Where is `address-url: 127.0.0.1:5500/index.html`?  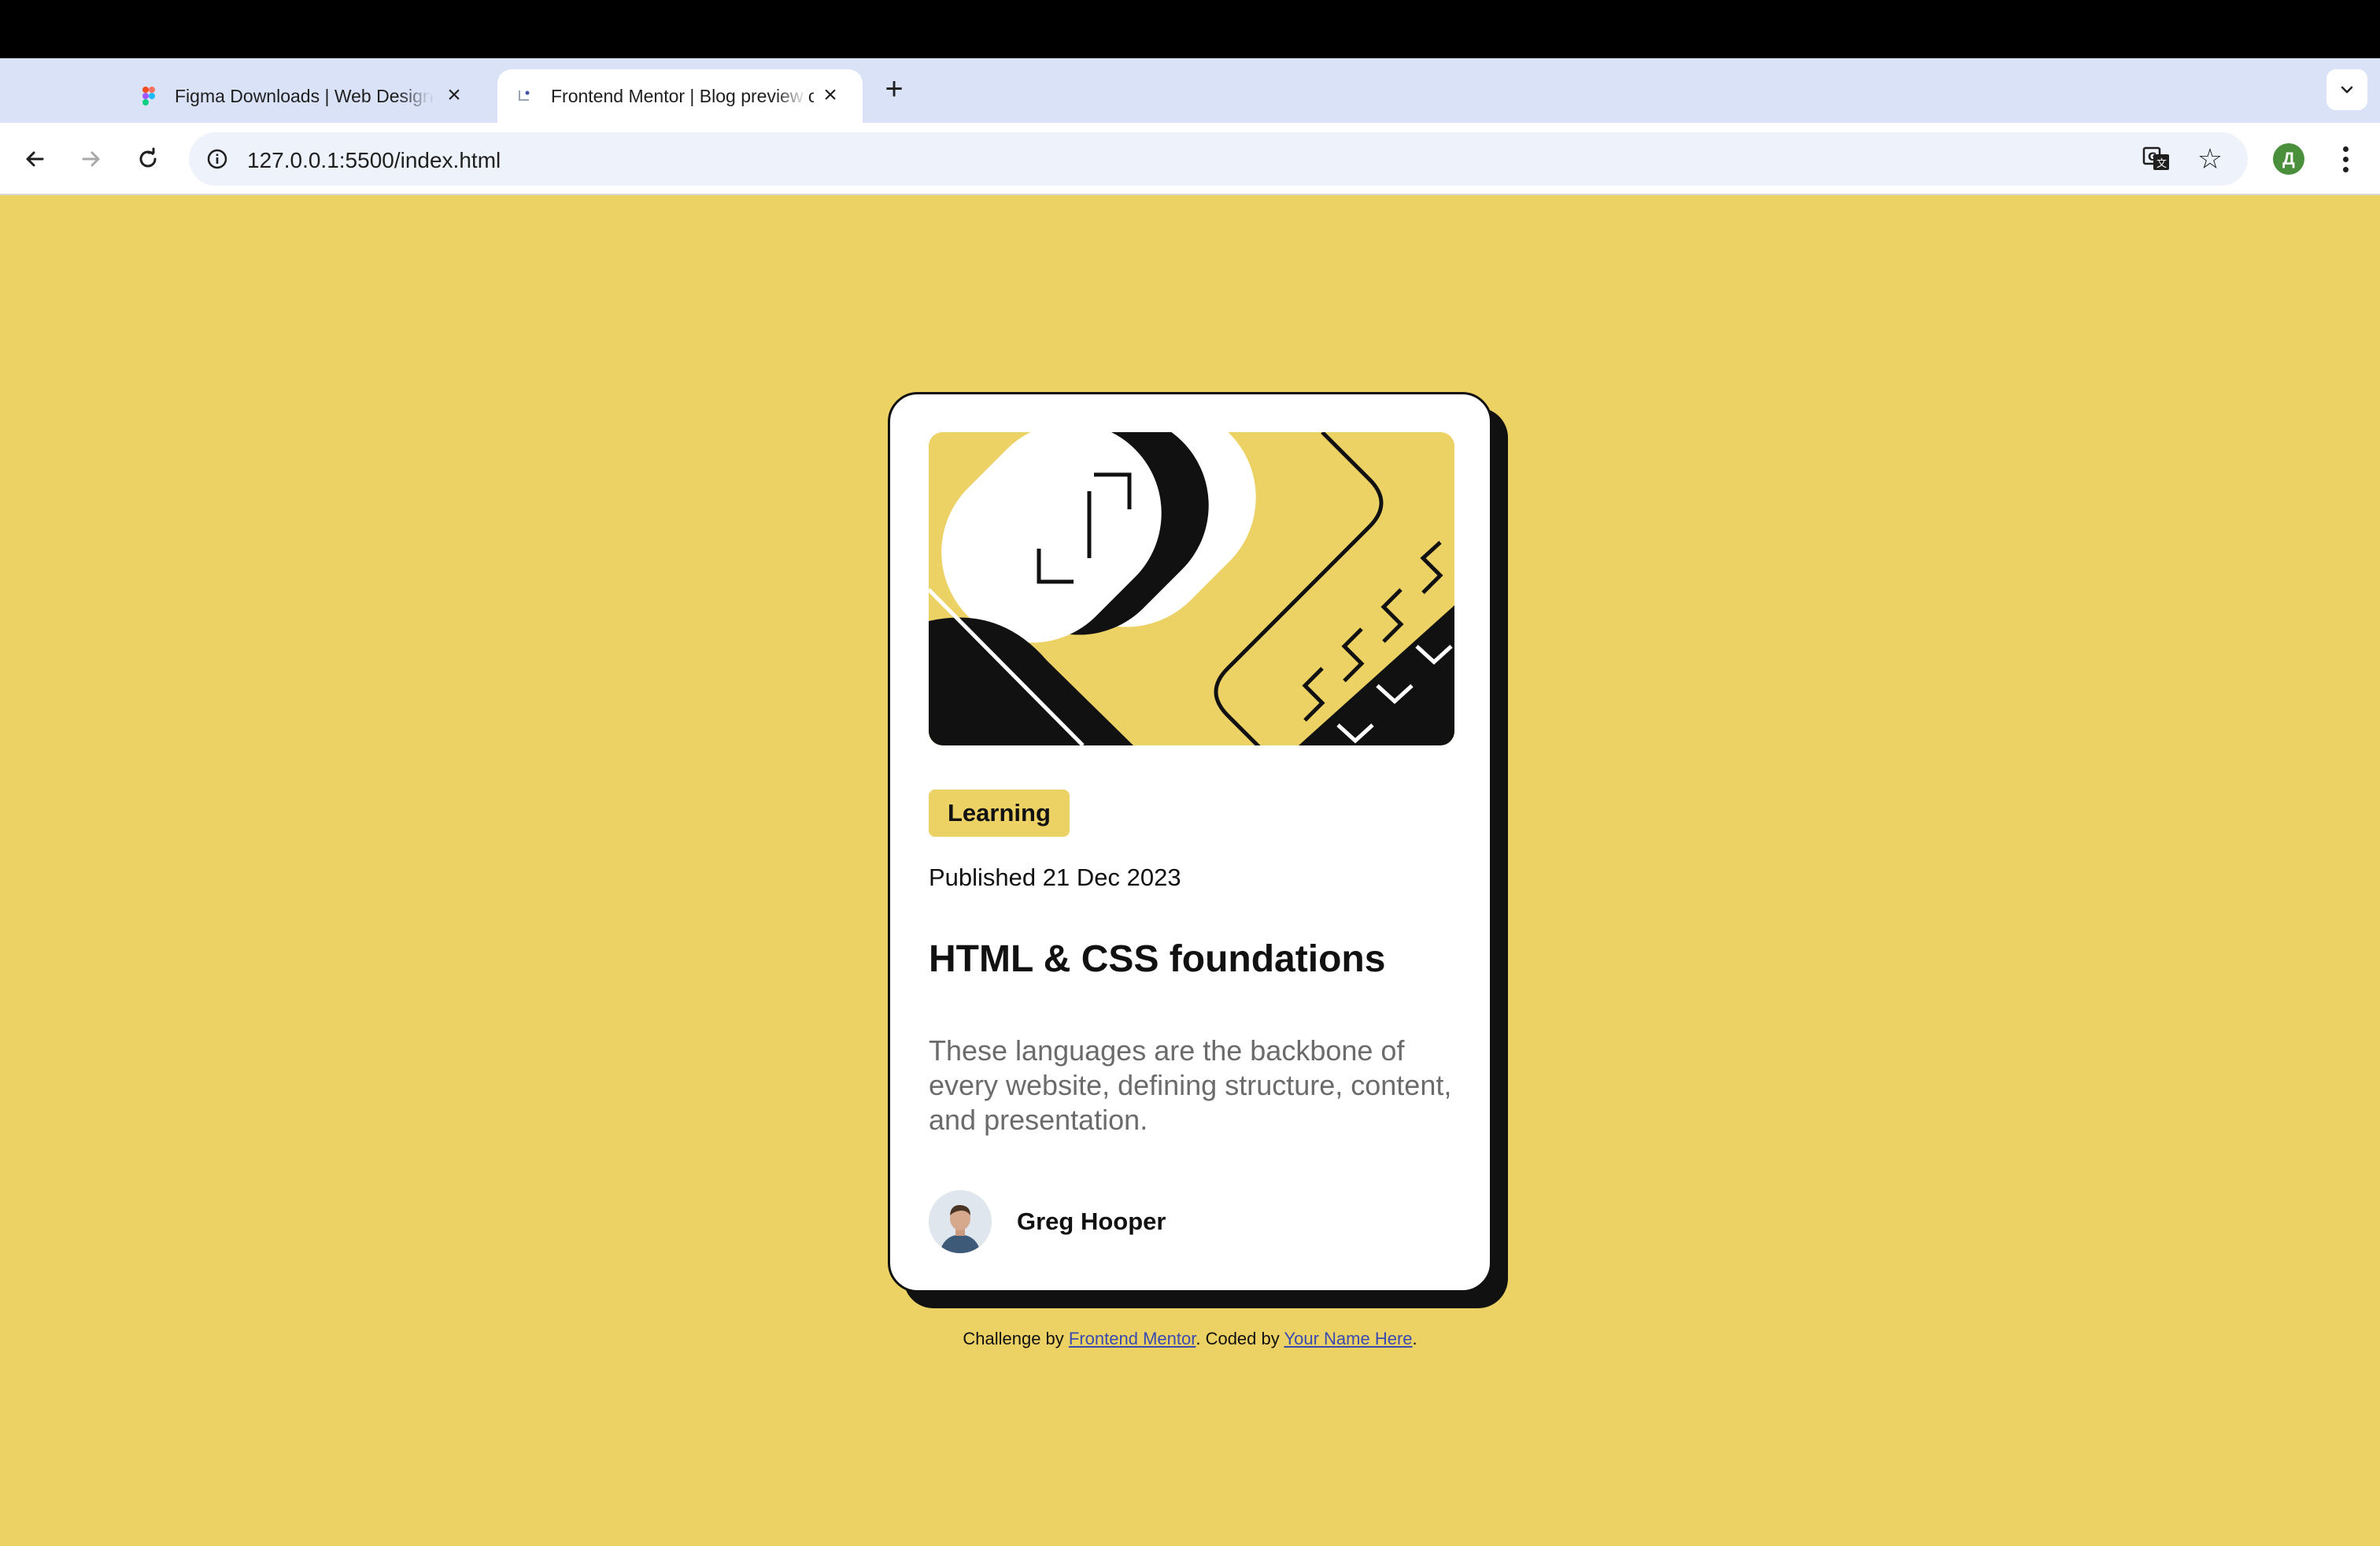 address-url: 127.0.0.1:5500/index.html is located at coordinates (374, 160).